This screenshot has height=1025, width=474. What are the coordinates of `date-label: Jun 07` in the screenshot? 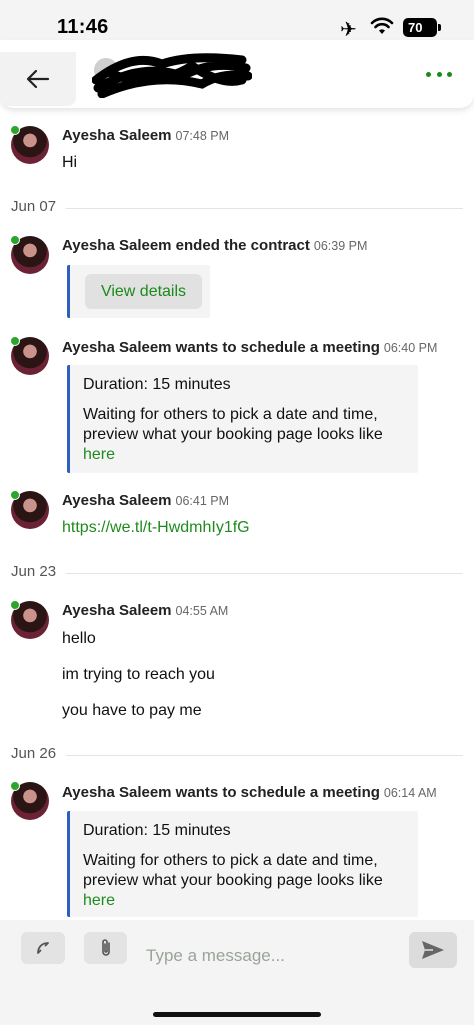 It's located at (39, 206).